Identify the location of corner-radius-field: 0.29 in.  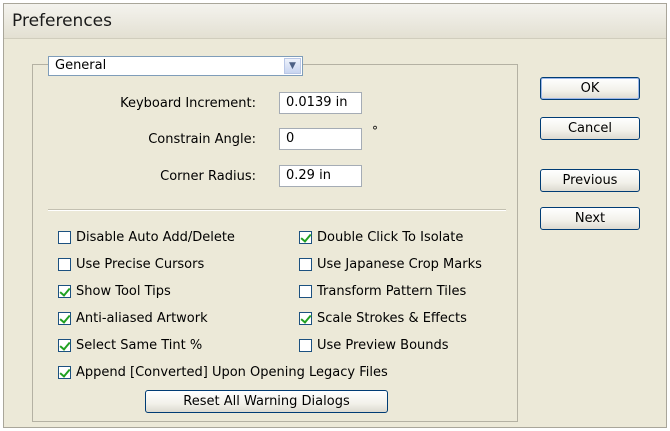
(320, 176).